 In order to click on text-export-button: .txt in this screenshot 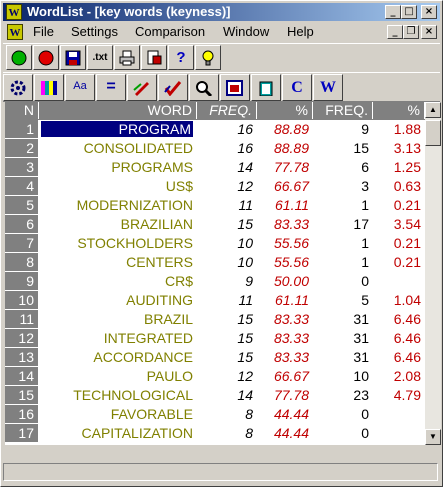, I will do `click(100, 57)`.